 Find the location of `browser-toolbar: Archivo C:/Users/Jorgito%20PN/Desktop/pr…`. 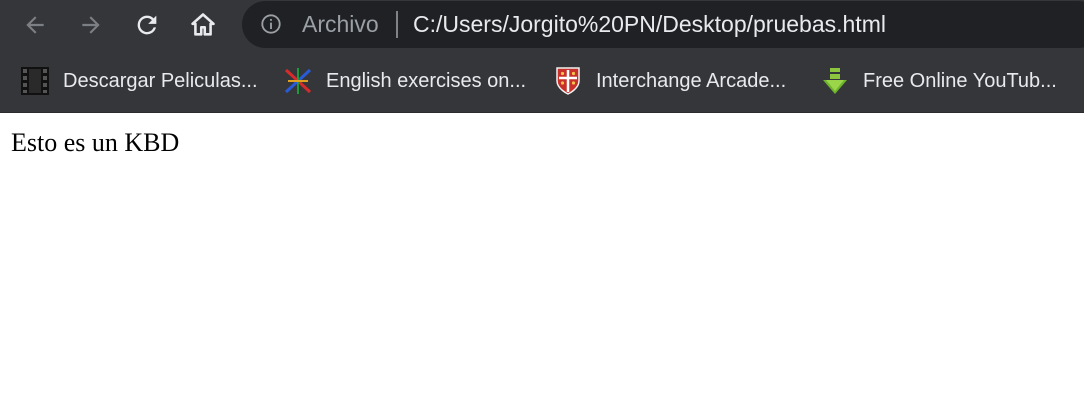

browser-toolbar: Archivo C:/Users/Jorgito%20PN/Desktop/pr… is located at coordinates (542, 25).